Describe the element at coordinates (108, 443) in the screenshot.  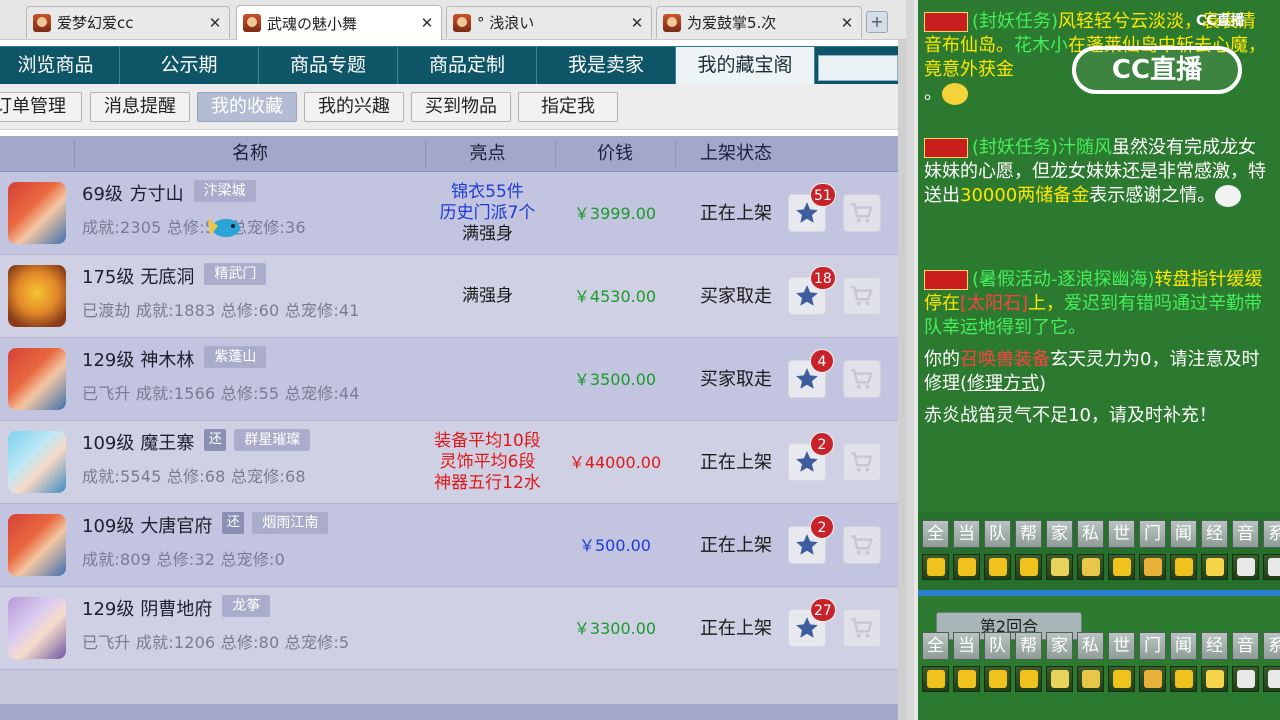
I see `level-school-label: 109级` at that location.